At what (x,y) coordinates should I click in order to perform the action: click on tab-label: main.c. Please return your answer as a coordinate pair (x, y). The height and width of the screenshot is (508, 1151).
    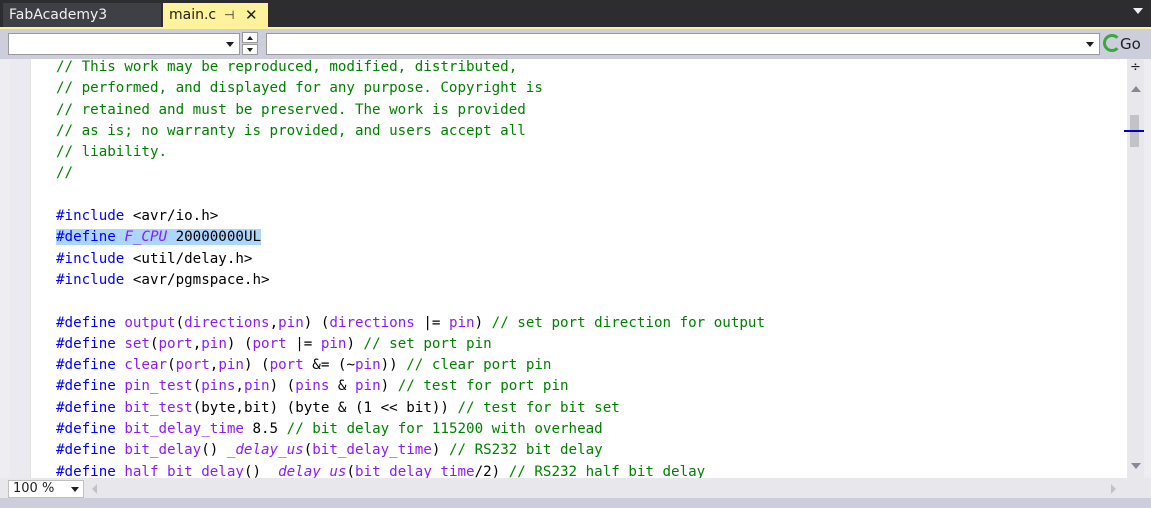
    Looking at the image, I should click on (193, 15).